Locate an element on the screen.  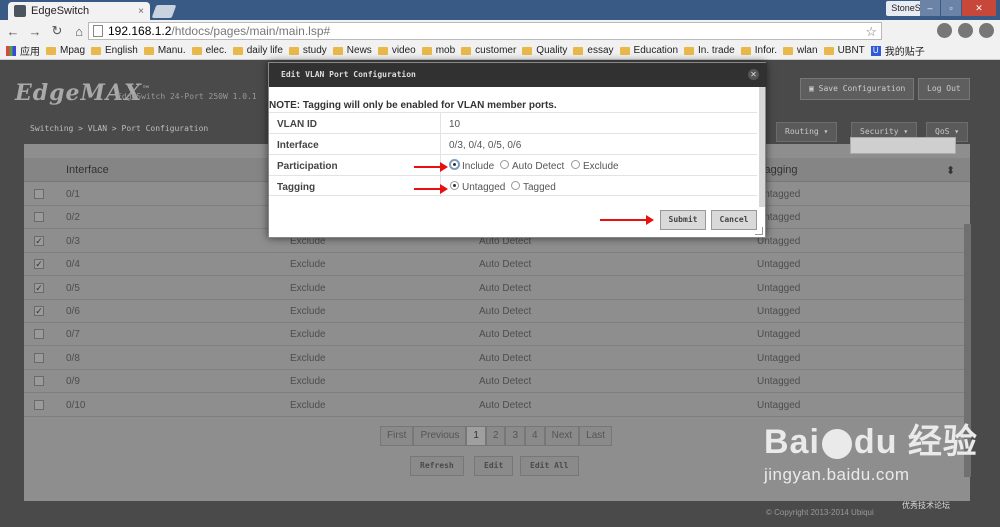
new-tab-button is located at coordinates (164, 11).